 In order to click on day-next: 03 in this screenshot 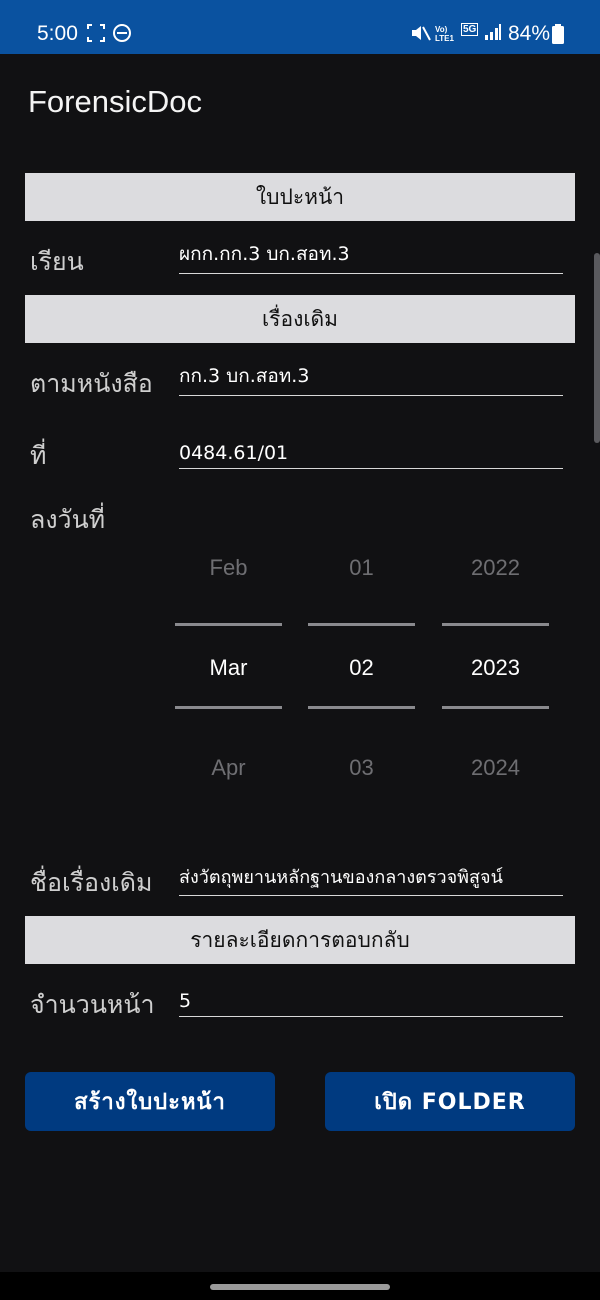, I will do `click(361, 768)`.